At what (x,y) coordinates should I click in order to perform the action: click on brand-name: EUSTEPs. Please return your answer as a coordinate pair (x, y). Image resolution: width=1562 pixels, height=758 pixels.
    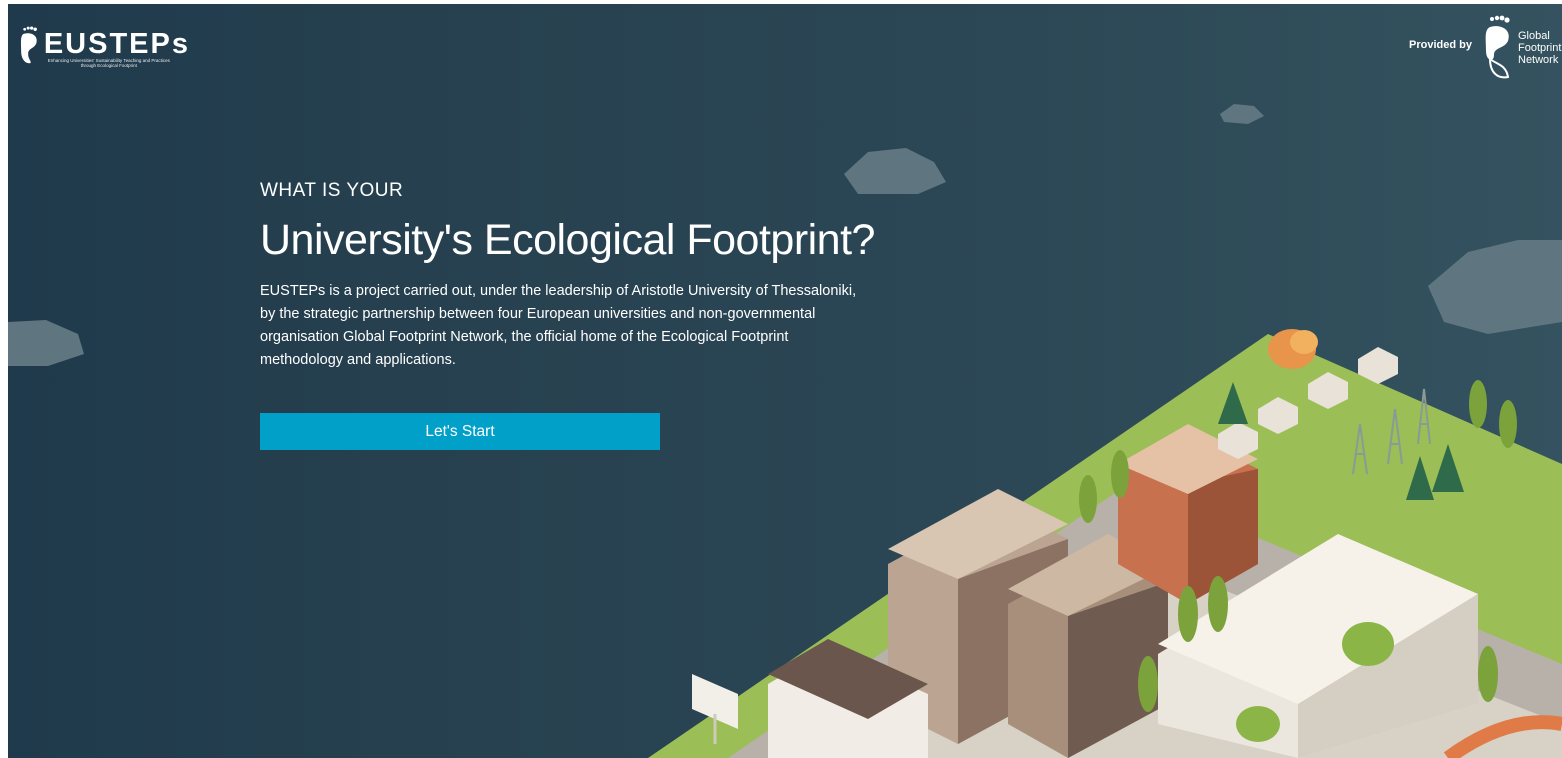
    Looking at the image, I should click on (116, 44).